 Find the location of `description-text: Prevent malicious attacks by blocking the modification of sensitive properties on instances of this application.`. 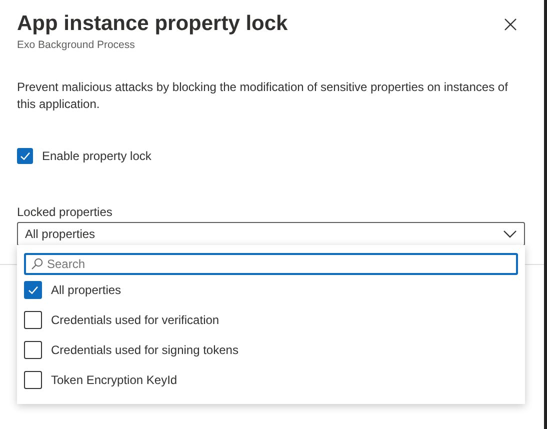

description-text: Prevent malicious attacks by blocking the modification of sensitive properties on instances of this application. is located at coordinates (263, 96).